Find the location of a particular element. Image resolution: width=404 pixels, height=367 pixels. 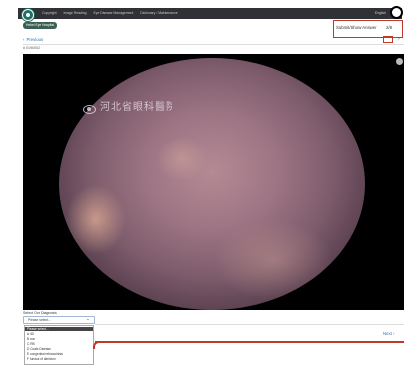

next-button: Next › is located at coordinates (388, 333).